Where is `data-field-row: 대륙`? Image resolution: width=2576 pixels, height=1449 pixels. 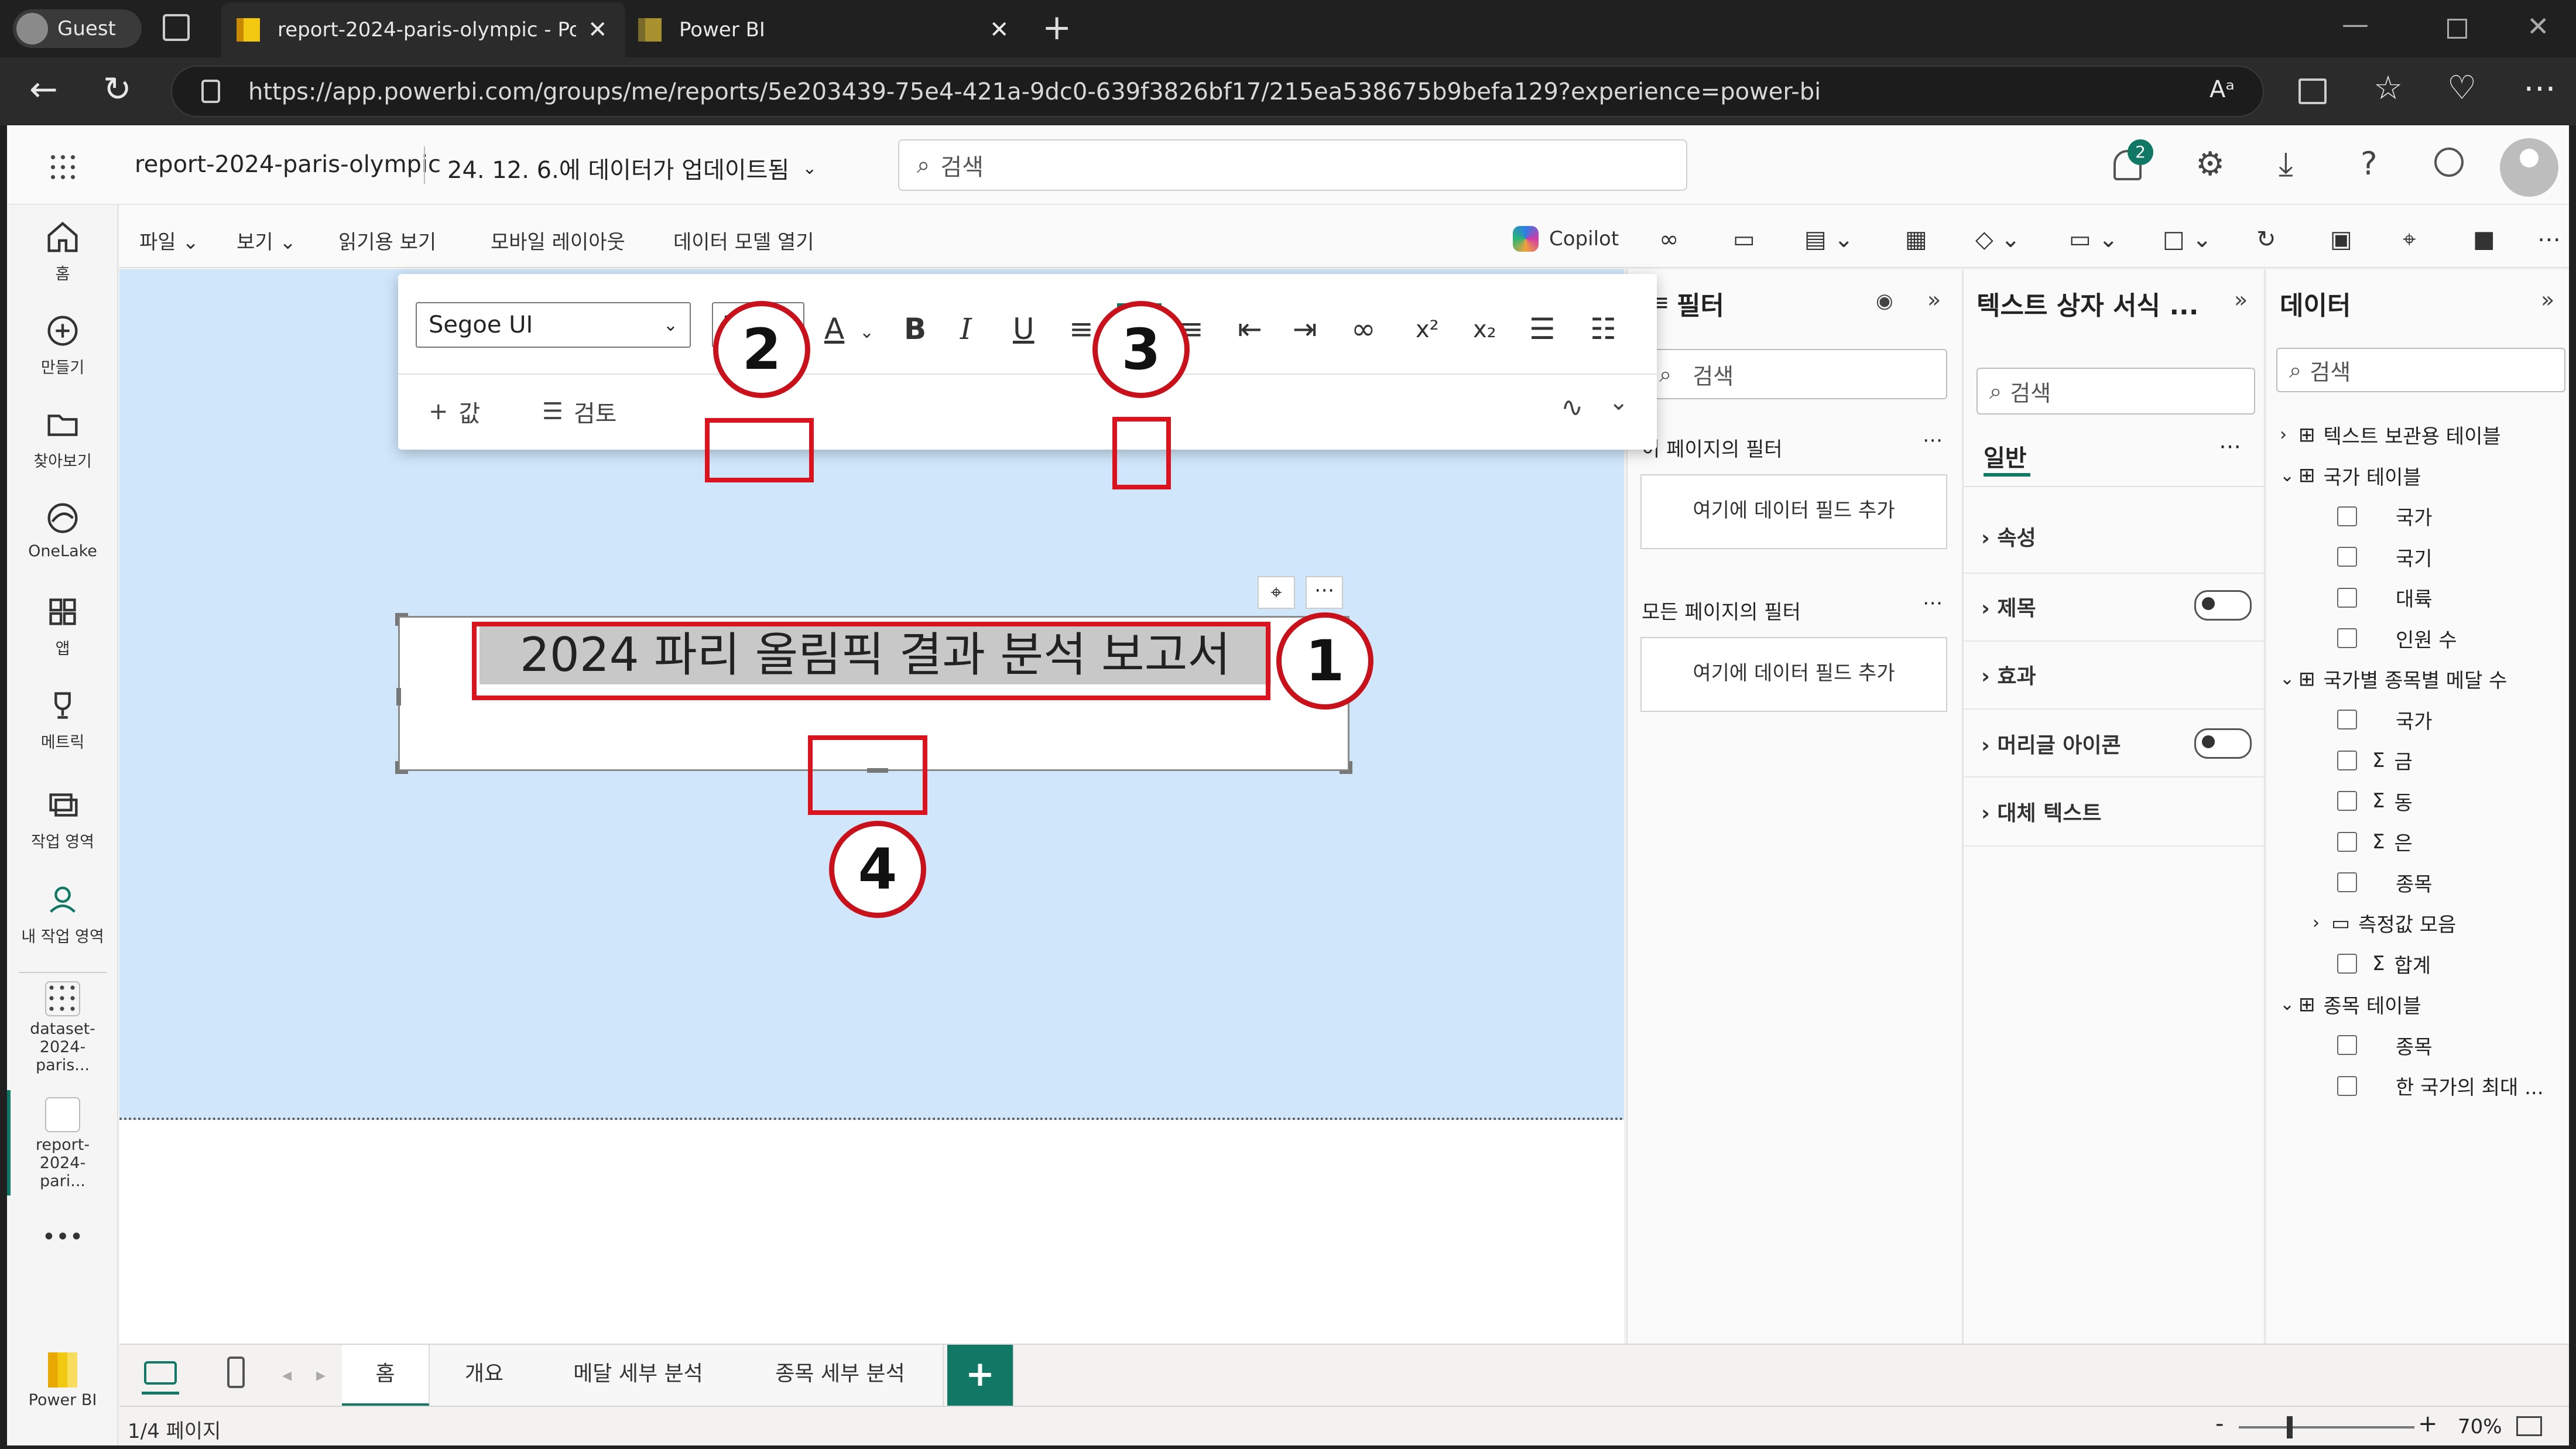
data-field-row: 대륙 is located at coordinates (2385, 597).